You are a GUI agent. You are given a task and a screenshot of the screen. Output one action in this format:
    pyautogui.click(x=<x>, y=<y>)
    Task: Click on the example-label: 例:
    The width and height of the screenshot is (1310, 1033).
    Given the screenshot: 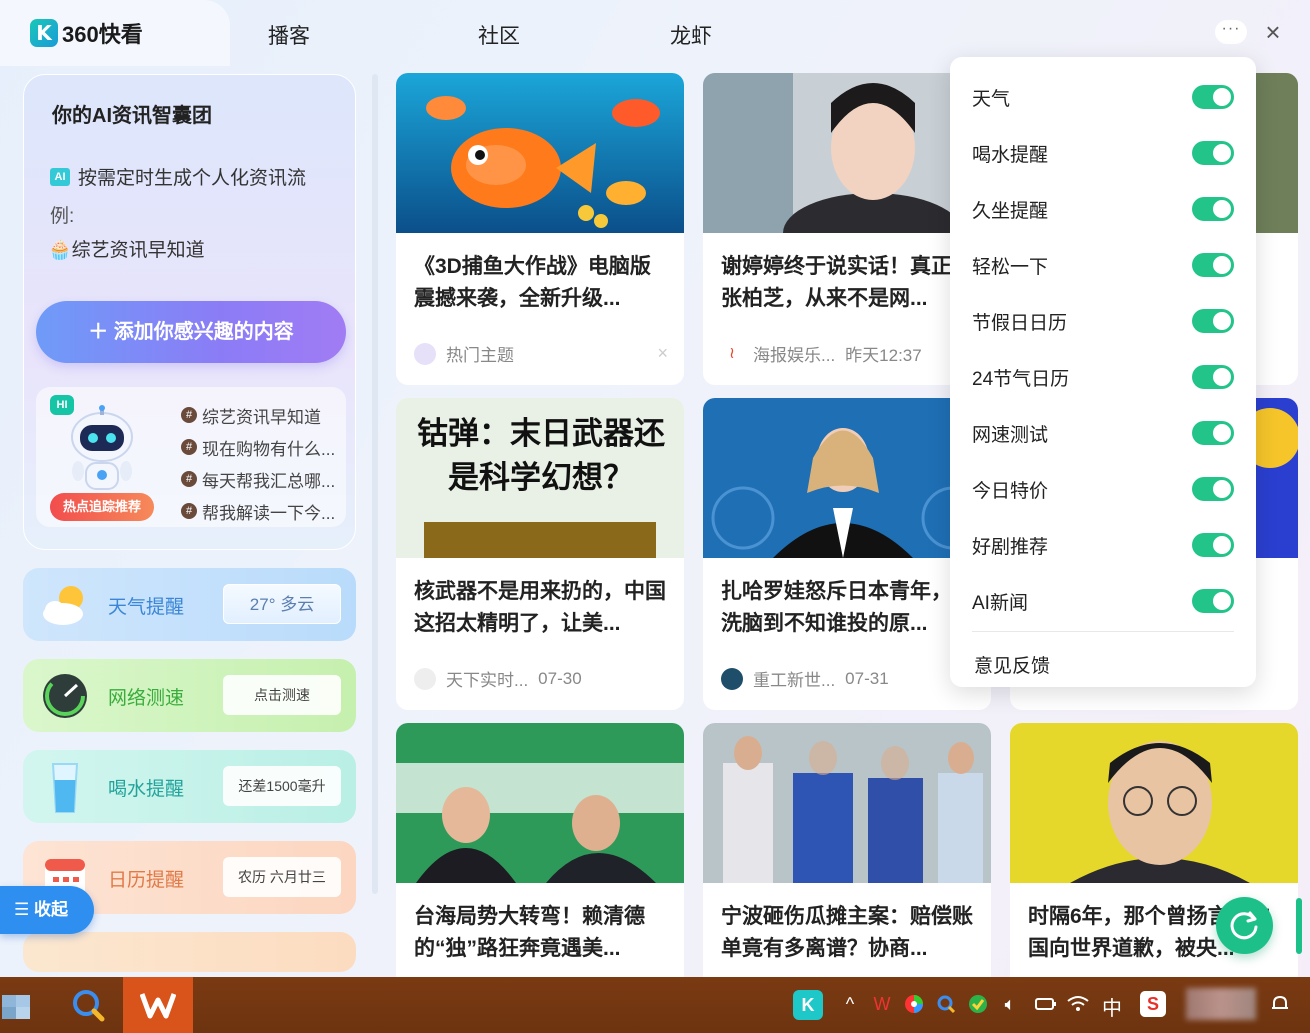 What is the action you would take?
    pyautogui.click(x=62, y=216)
    